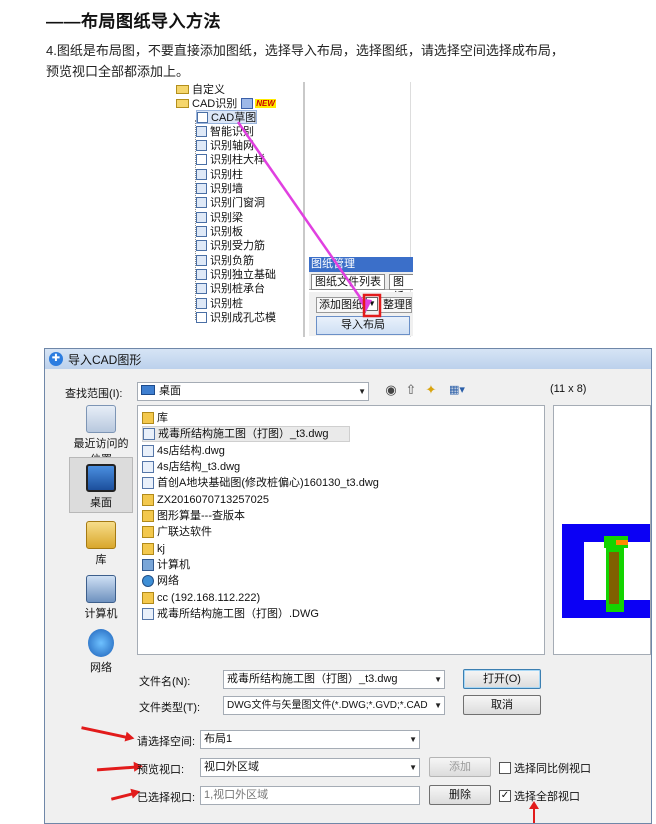 The image size is (656, 824). I want to click on drawing-manager-tabs: 图纸文件列表 图纸, so click(361, 287).